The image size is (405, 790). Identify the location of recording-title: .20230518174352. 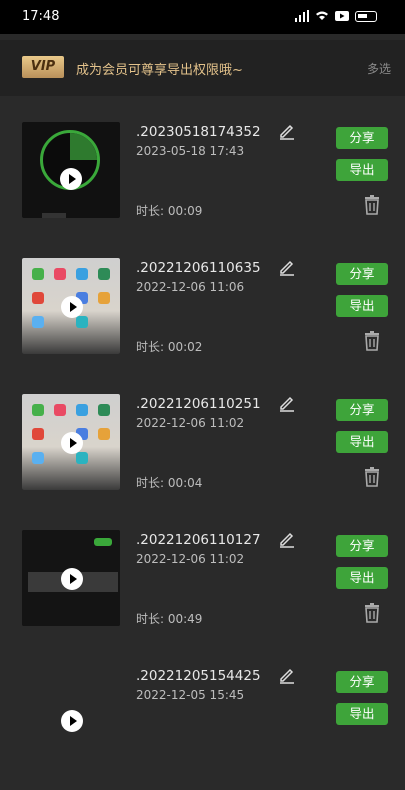
(198, 132).